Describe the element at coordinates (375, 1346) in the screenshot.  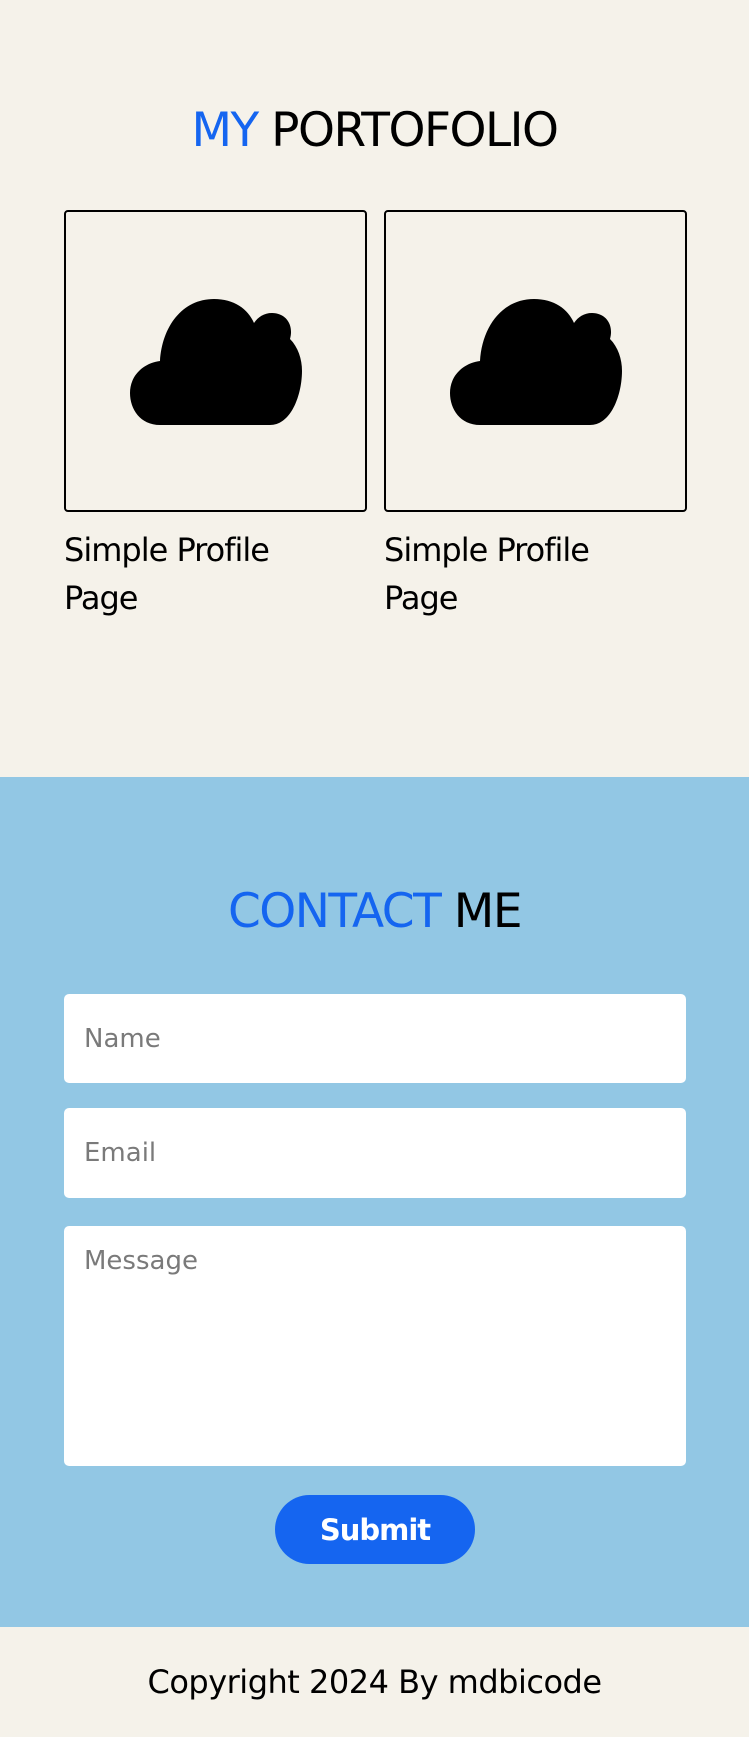
I see `message-textarea` at that location.